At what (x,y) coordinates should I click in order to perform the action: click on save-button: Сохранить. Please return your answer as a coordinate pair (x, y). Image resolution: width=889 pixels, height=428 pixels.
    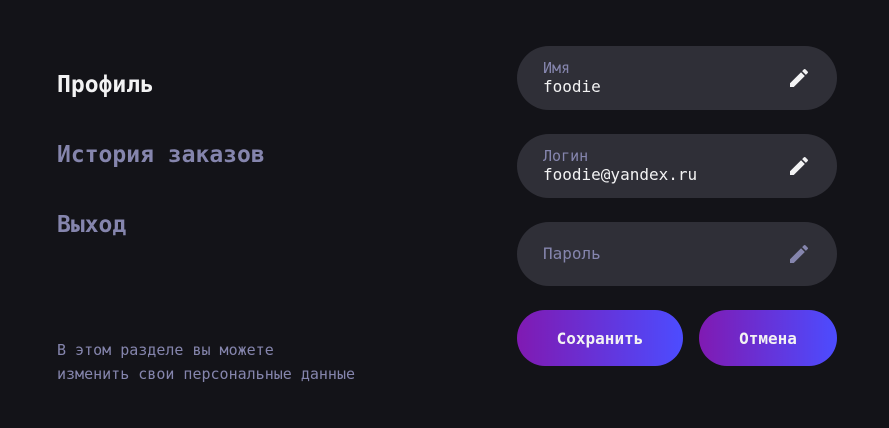
    Looking at the image, I should click on (600, 338).